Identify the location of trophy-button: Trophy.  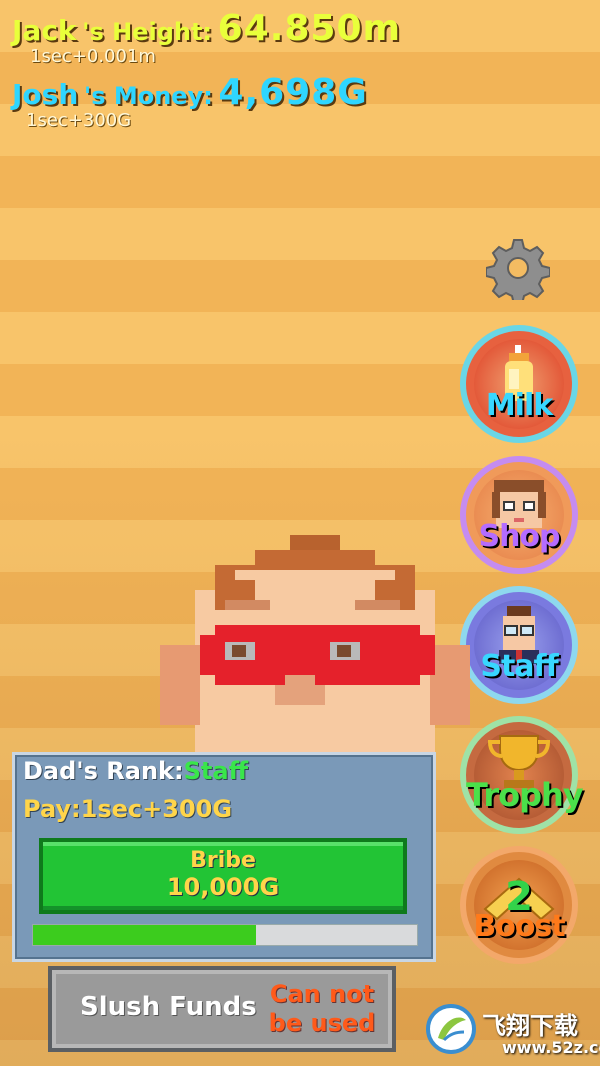
(522, 775).